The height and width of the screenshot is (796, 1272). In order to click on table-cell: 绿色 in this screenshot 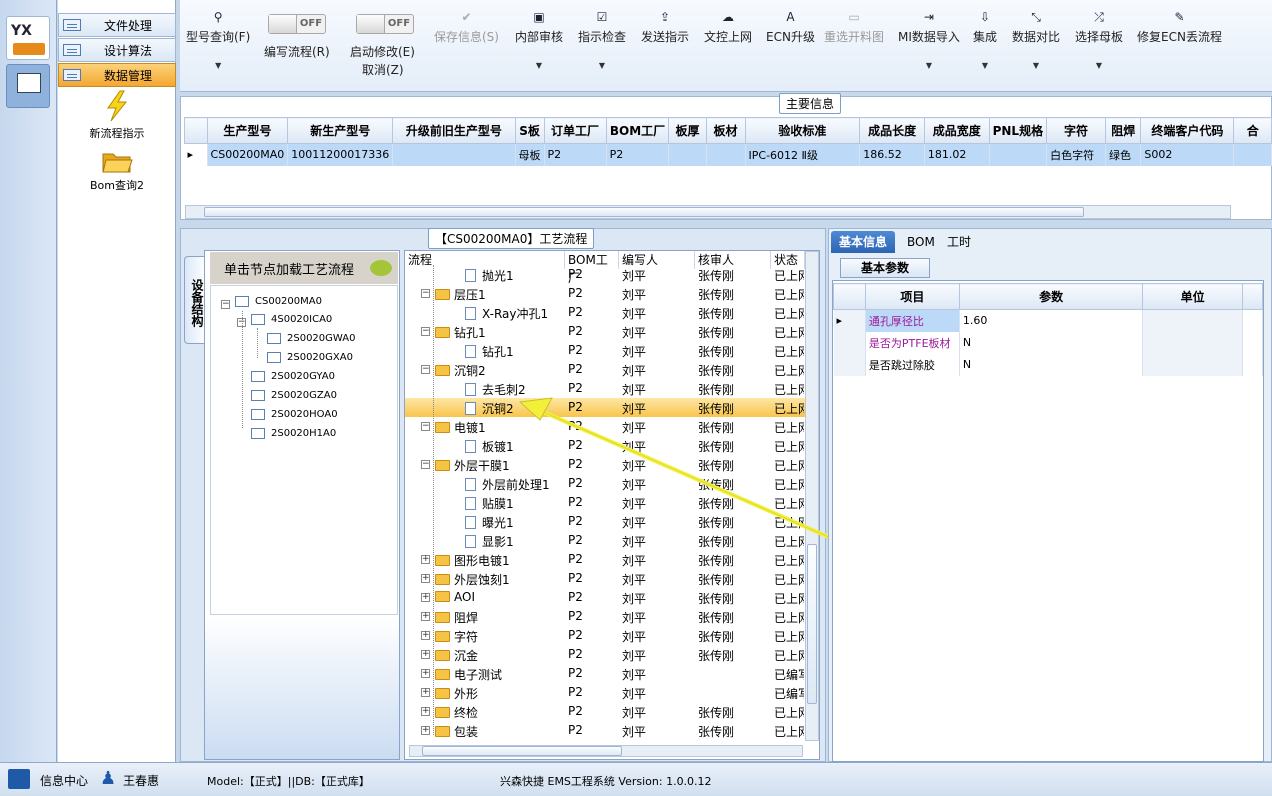, I will do `click(1123, 154)`.